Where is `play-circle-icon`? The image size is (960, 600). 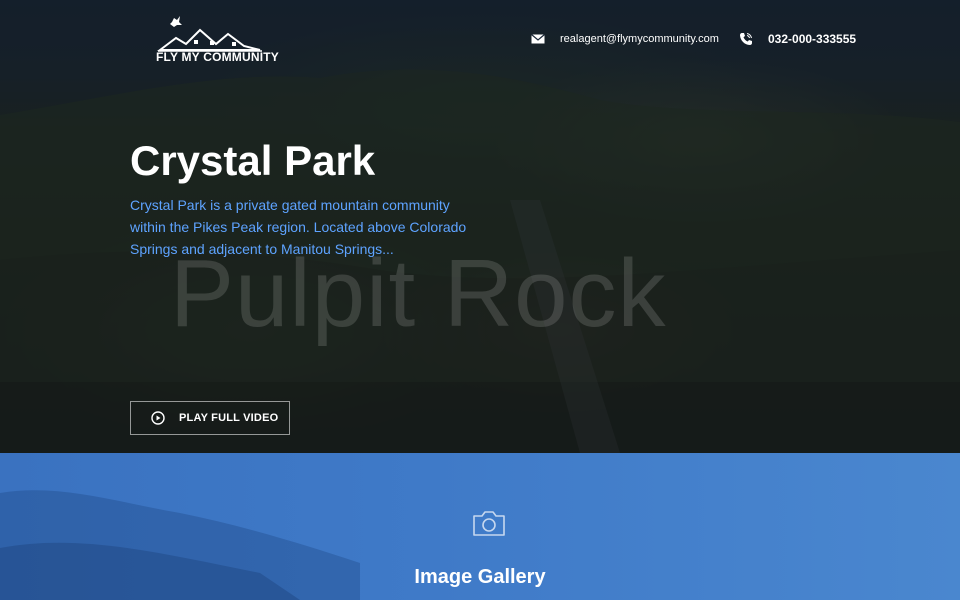
play-circle-icon is located at coordinates (158, 418).